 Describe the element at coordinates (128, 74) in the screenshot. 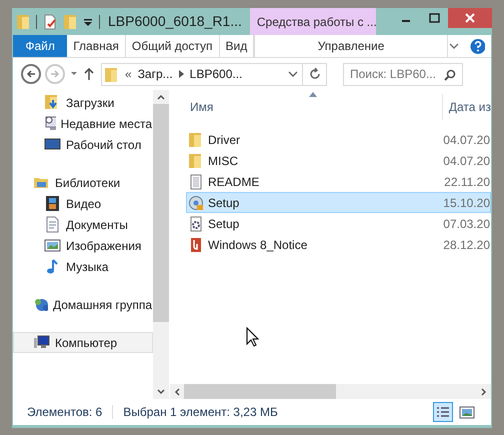

I see `overflow-chevron: «` at that location.